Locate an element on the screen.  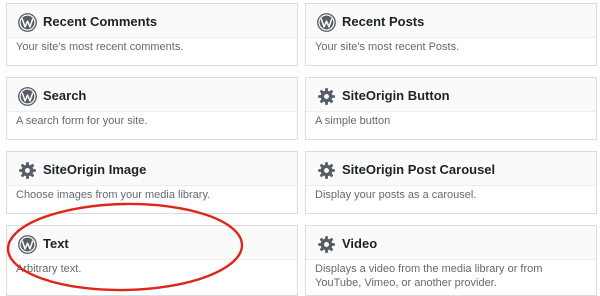
widget-description: A search form for your site. is located at coordinates (82, 121).